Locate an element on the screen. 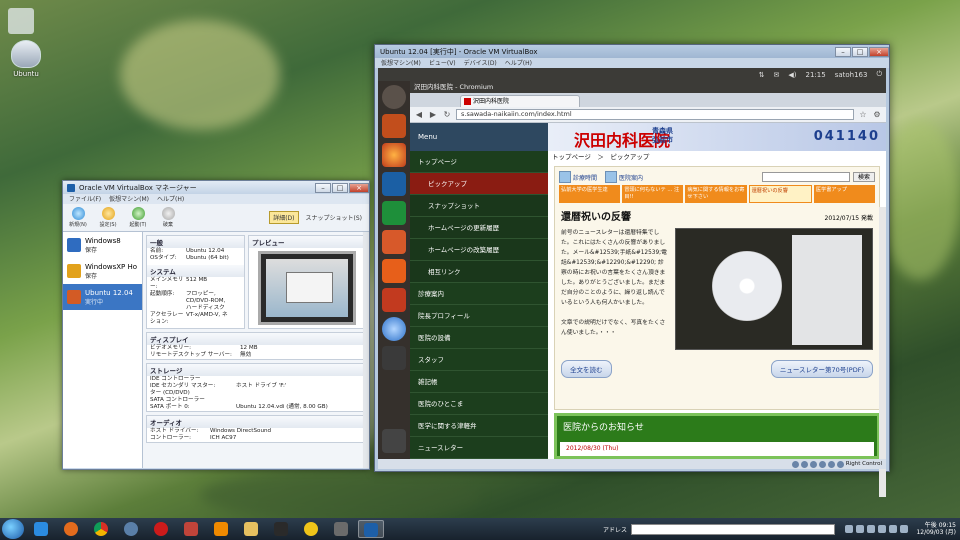 The image size is (960, 540). mail-icon: ✉ is located at coordinates (777, 75).